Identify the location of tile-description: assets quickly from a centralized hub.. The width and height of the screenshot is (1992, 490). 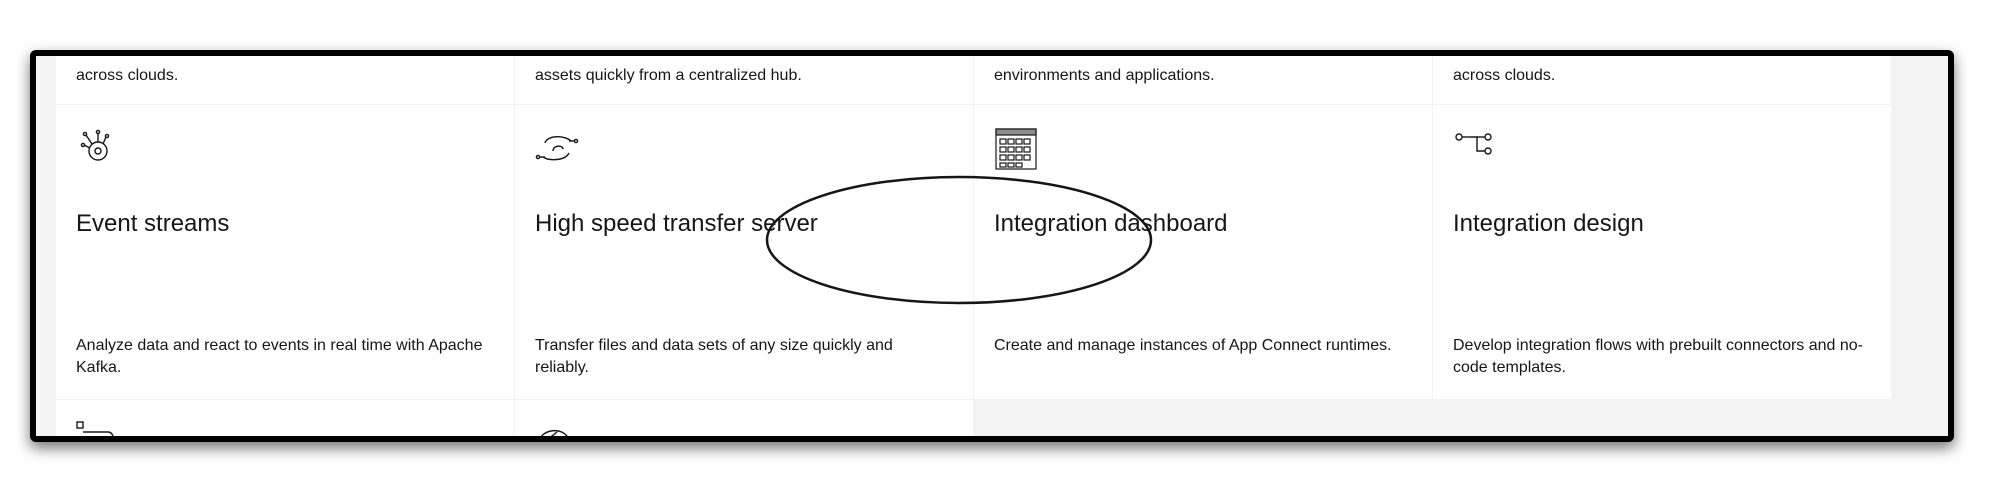
(668, 75).